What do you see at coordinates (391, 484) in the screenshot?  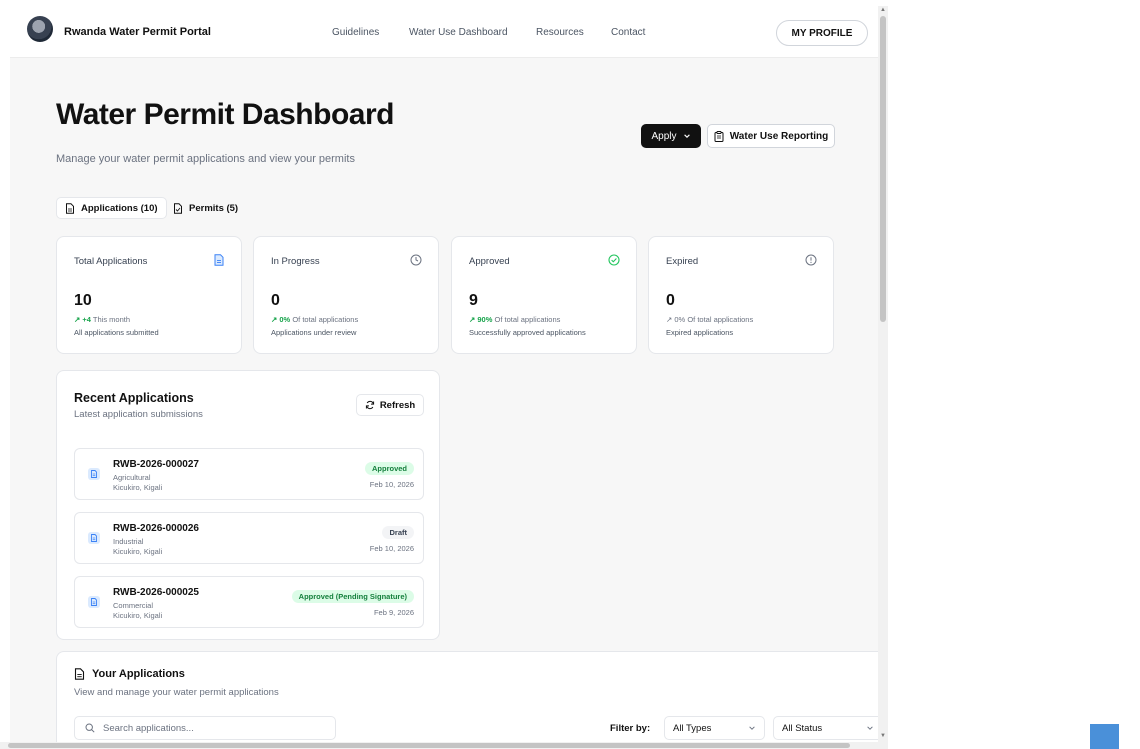 I see `application-date: Feb 10, 2026` at bounding box center [391, 484].